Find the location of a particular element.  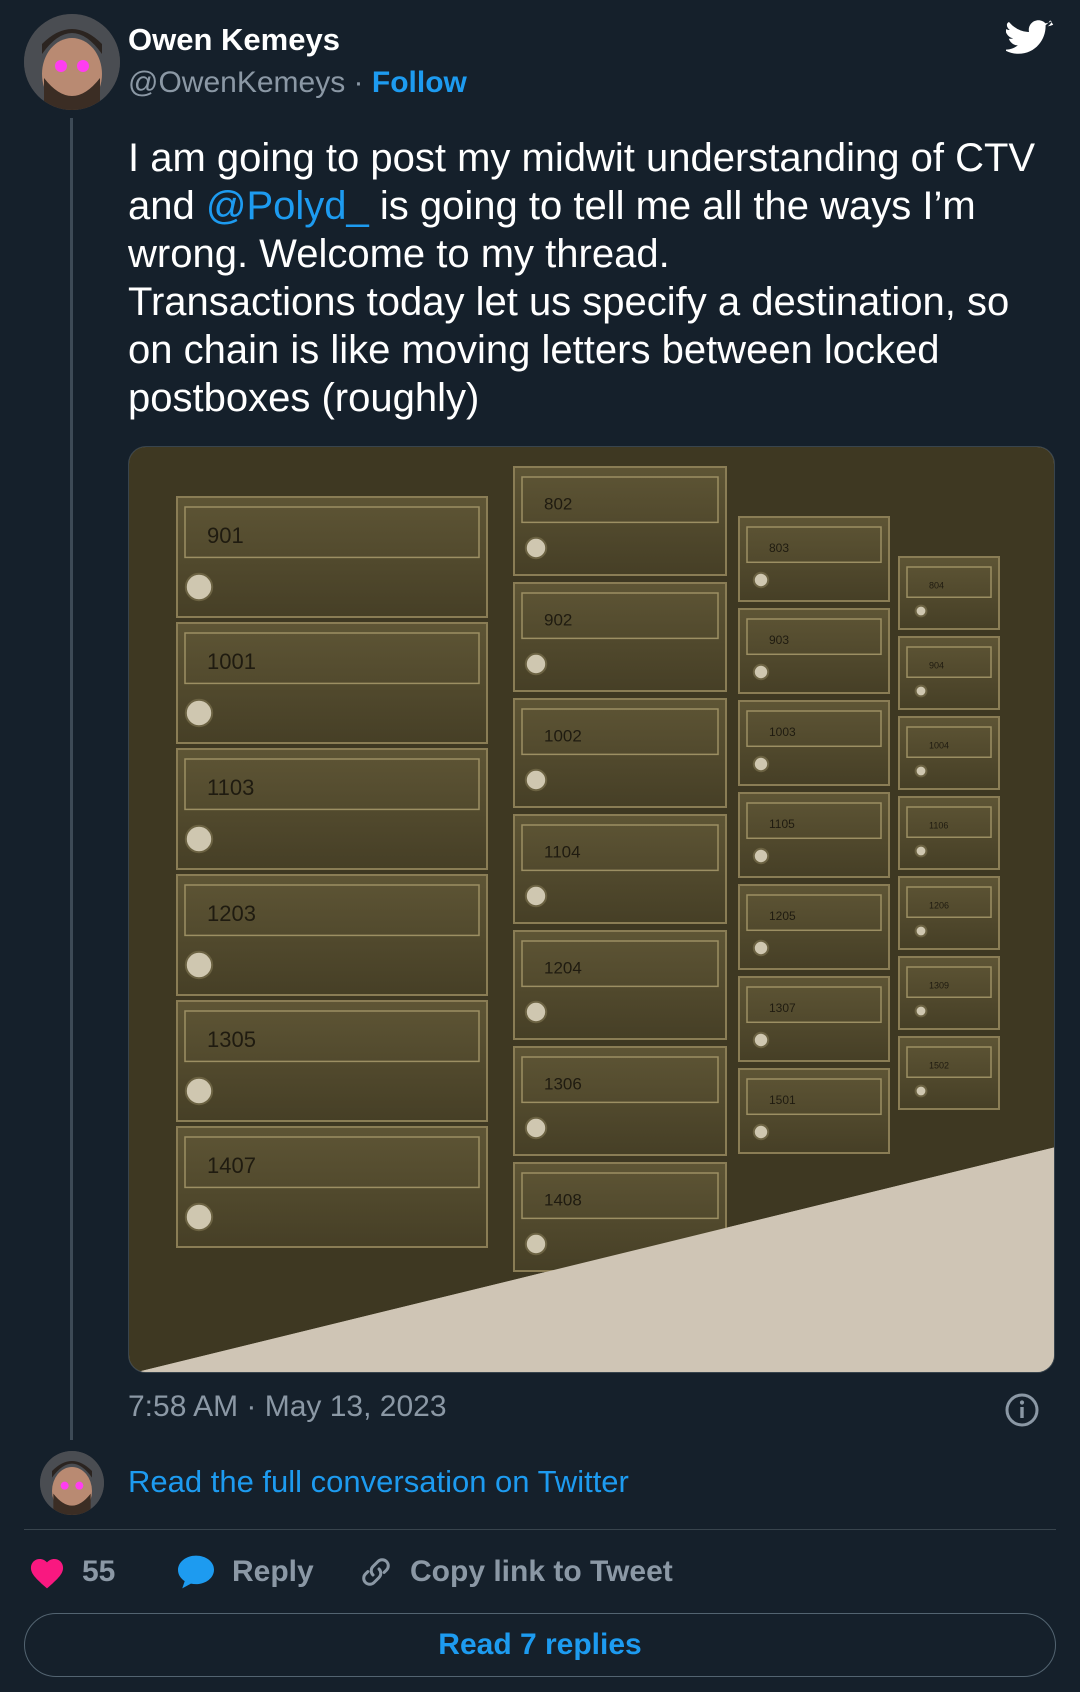

reply-button: Reply is located at coordinates (245, 1572).